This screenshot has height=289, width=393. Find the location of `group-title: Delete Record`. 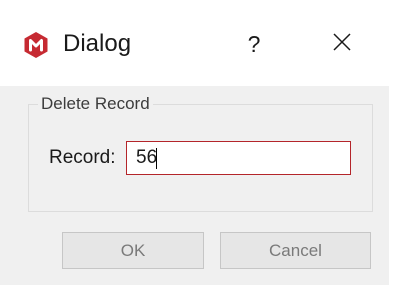

group-title: Delete Record is located at coordinates (95, 104).